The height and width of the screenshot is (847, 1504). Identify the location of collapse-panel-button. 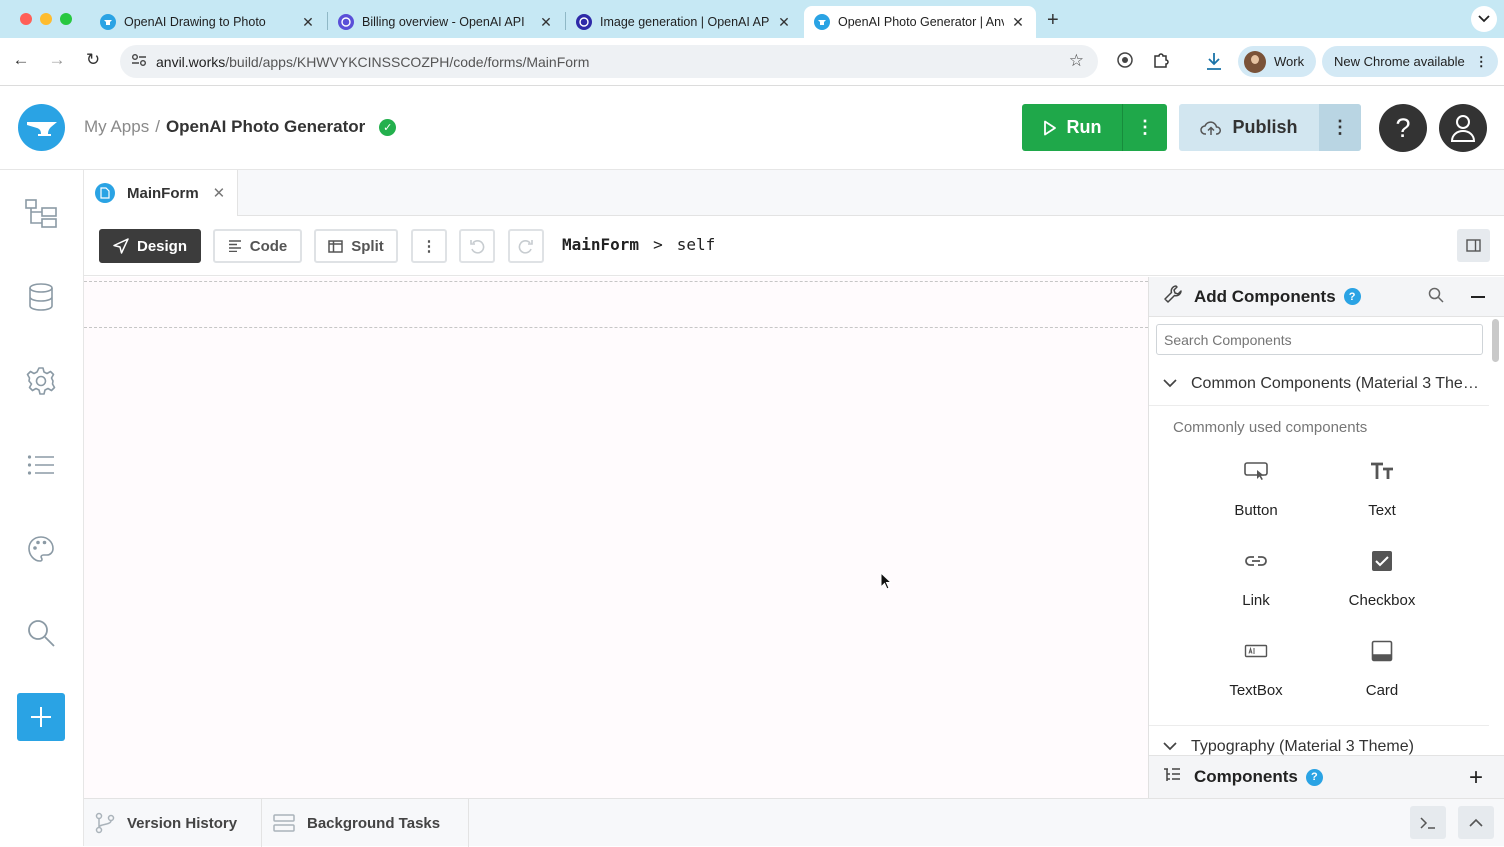
(1478, 297).